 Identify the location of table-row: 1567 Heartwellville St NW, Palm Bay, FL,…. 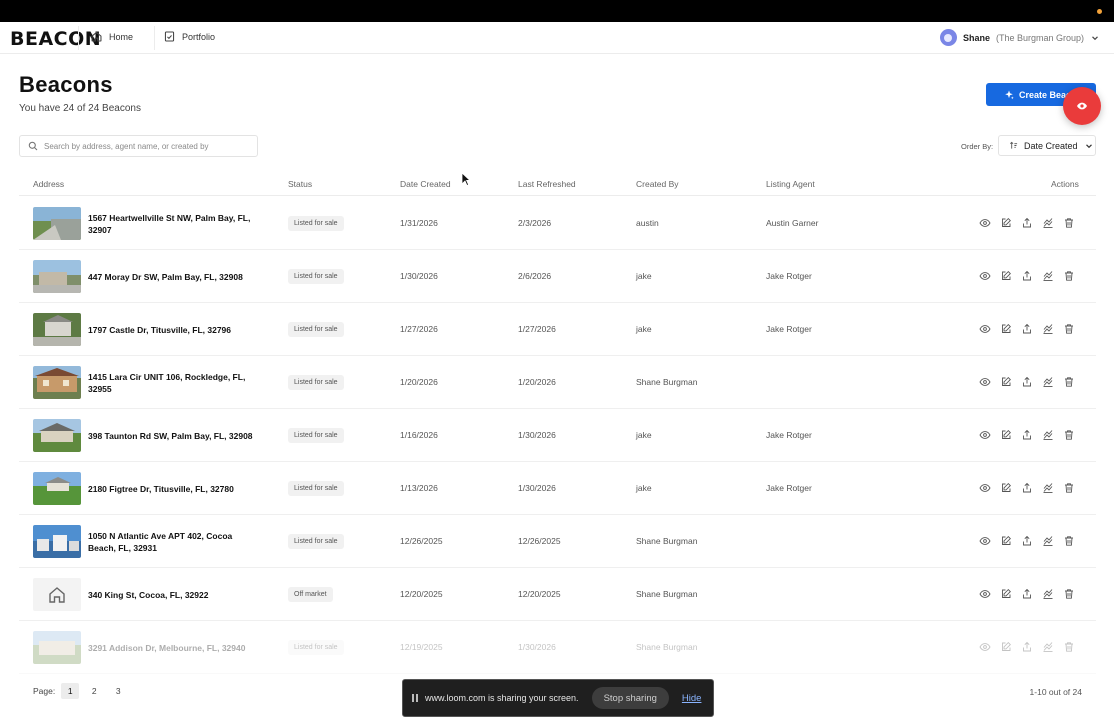
(557, 223).